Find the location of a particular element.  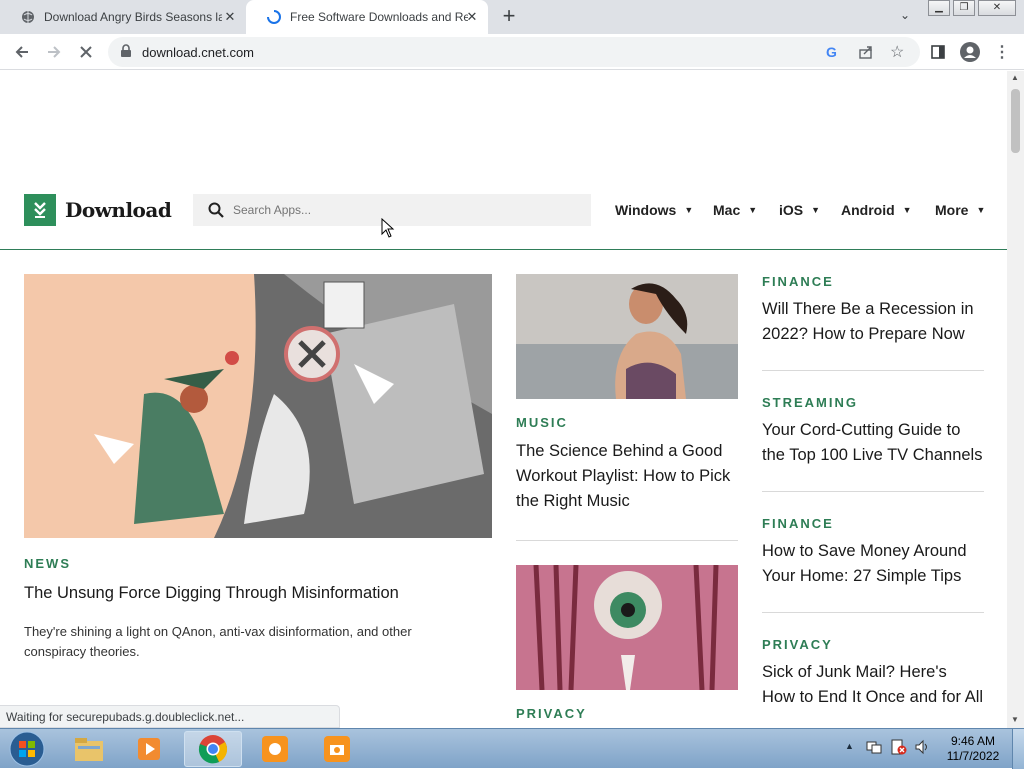

globe-icon is located at coordinates (28, 17).